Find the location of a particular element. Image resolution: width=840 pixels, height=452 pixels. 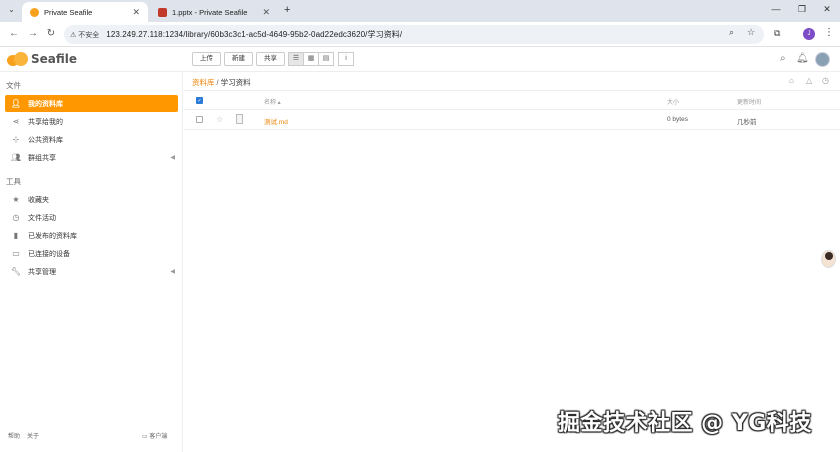

browser-menu-icon: ⋮ is located at coordinates (829, 32).